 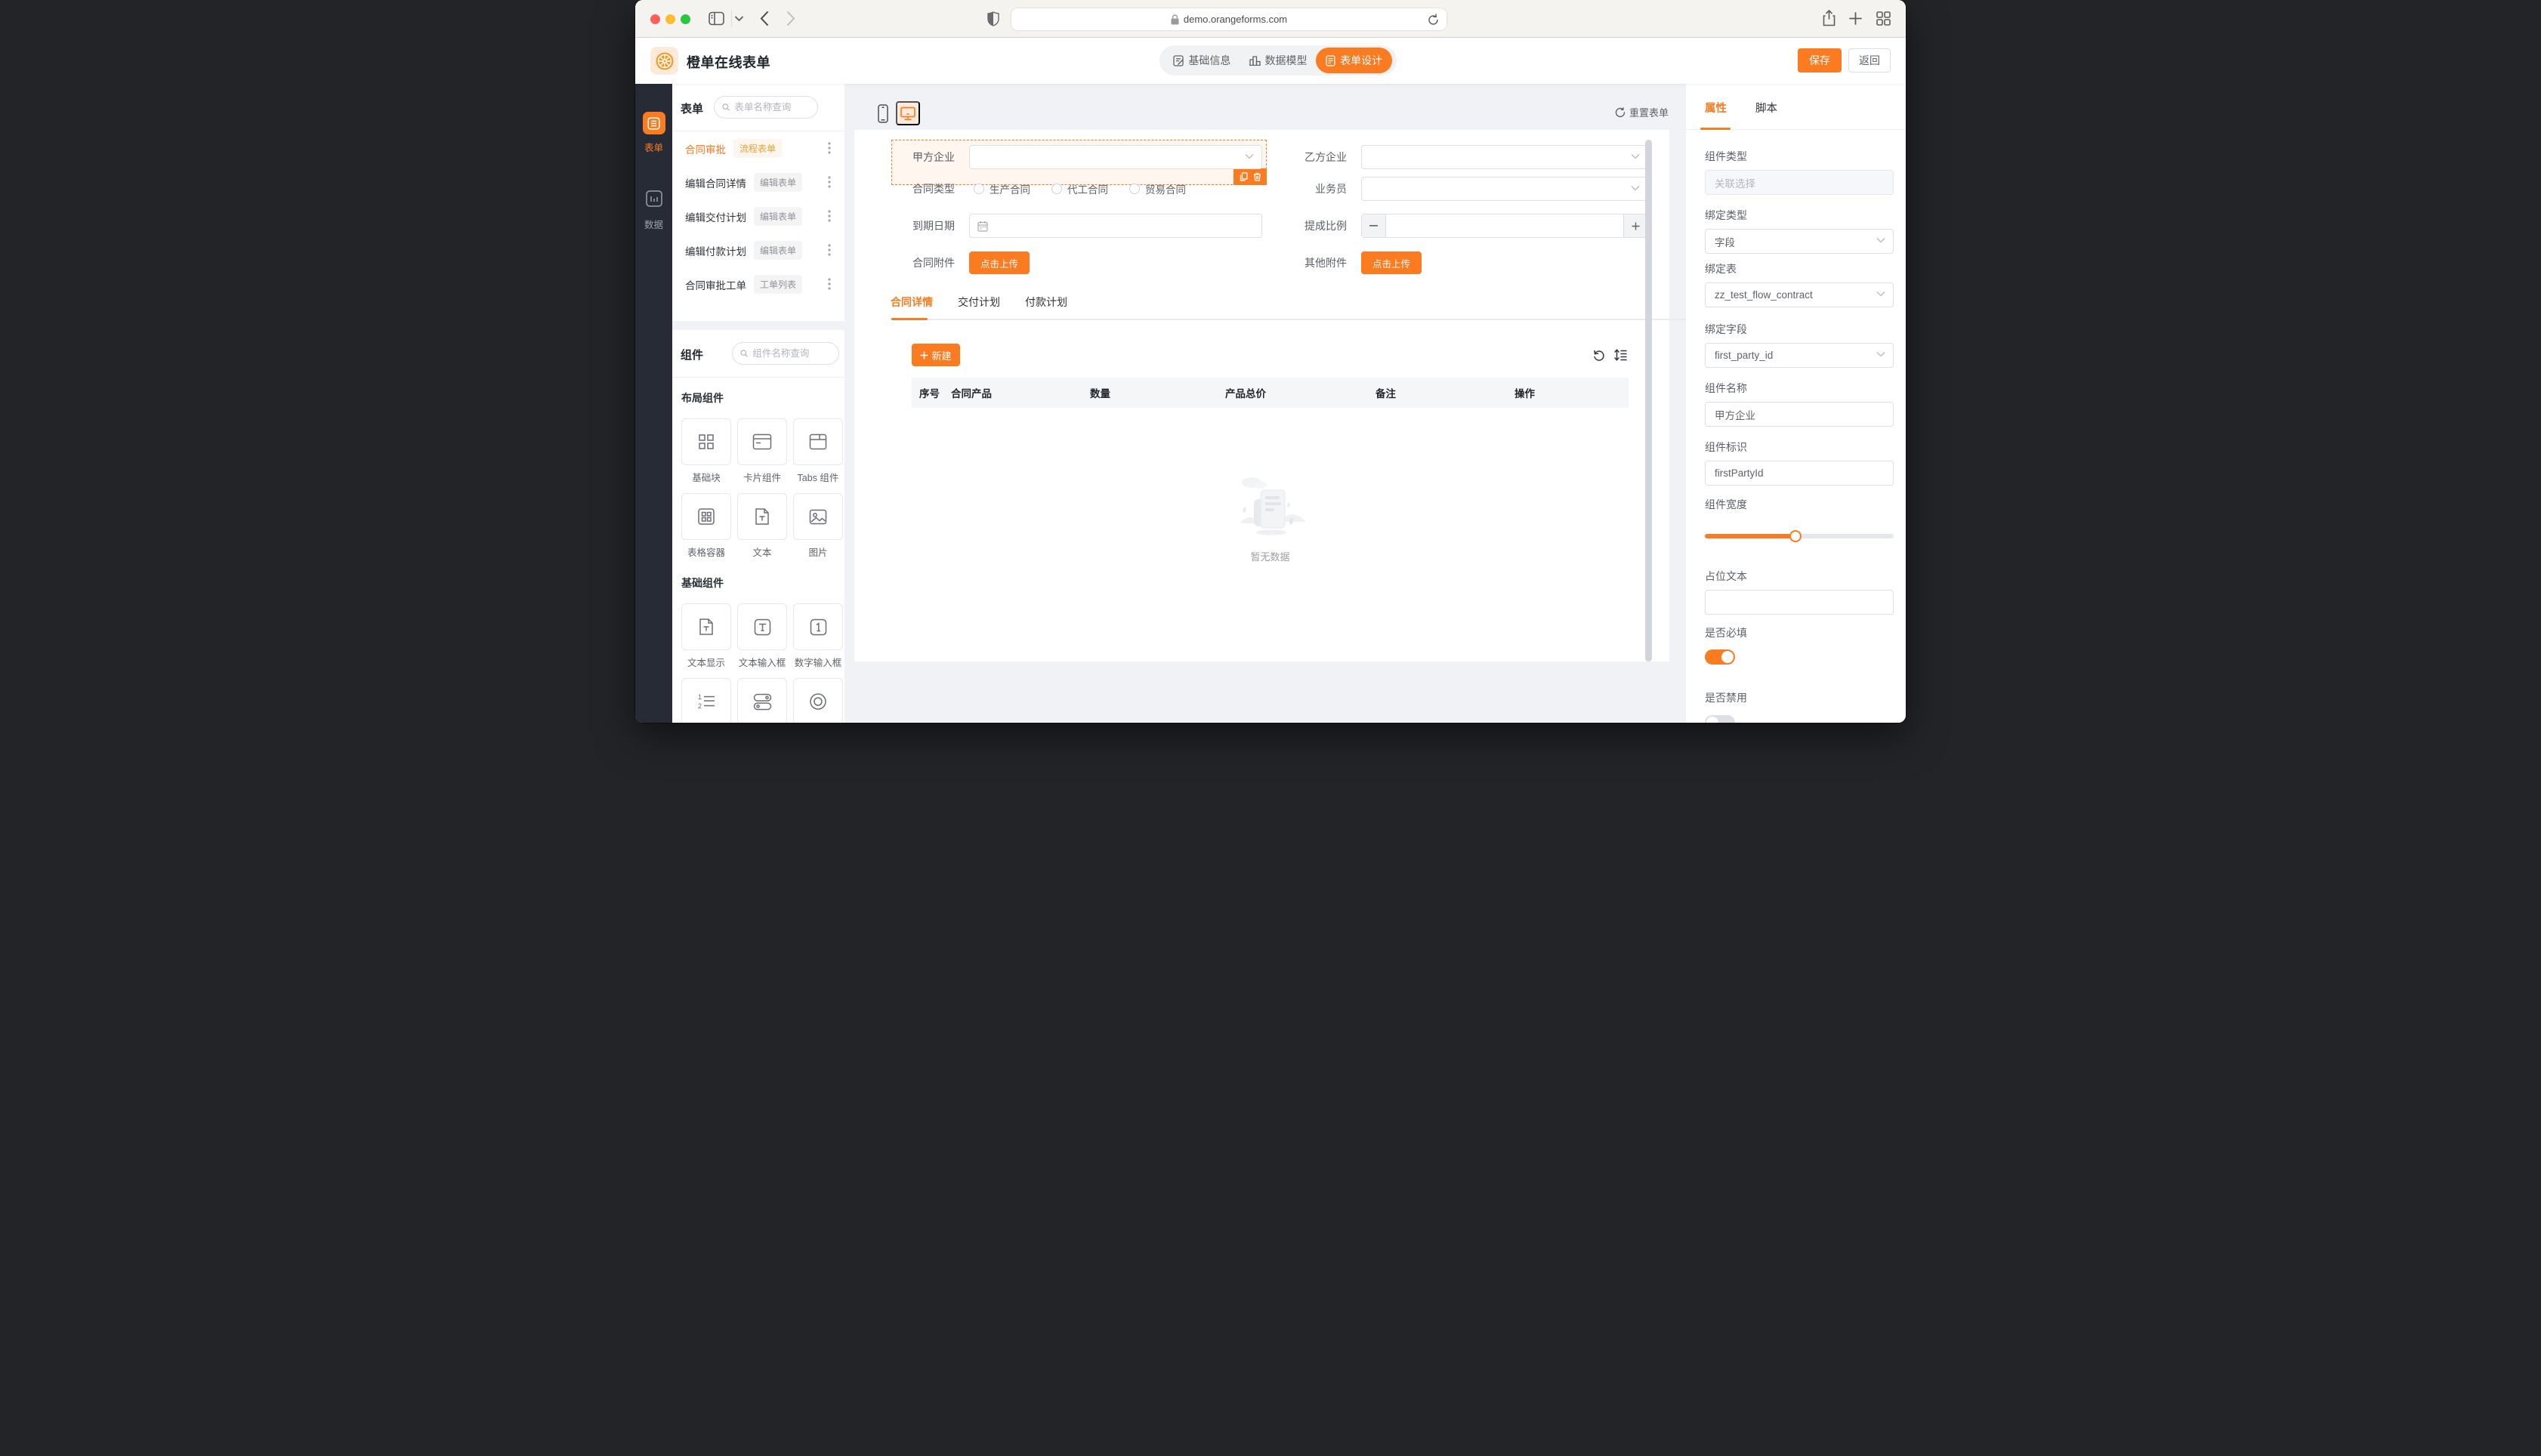 What do you see at coordinates (1504, 157) in the screenshot?
I see `second-party-select` at bounding box center [1504, 157].